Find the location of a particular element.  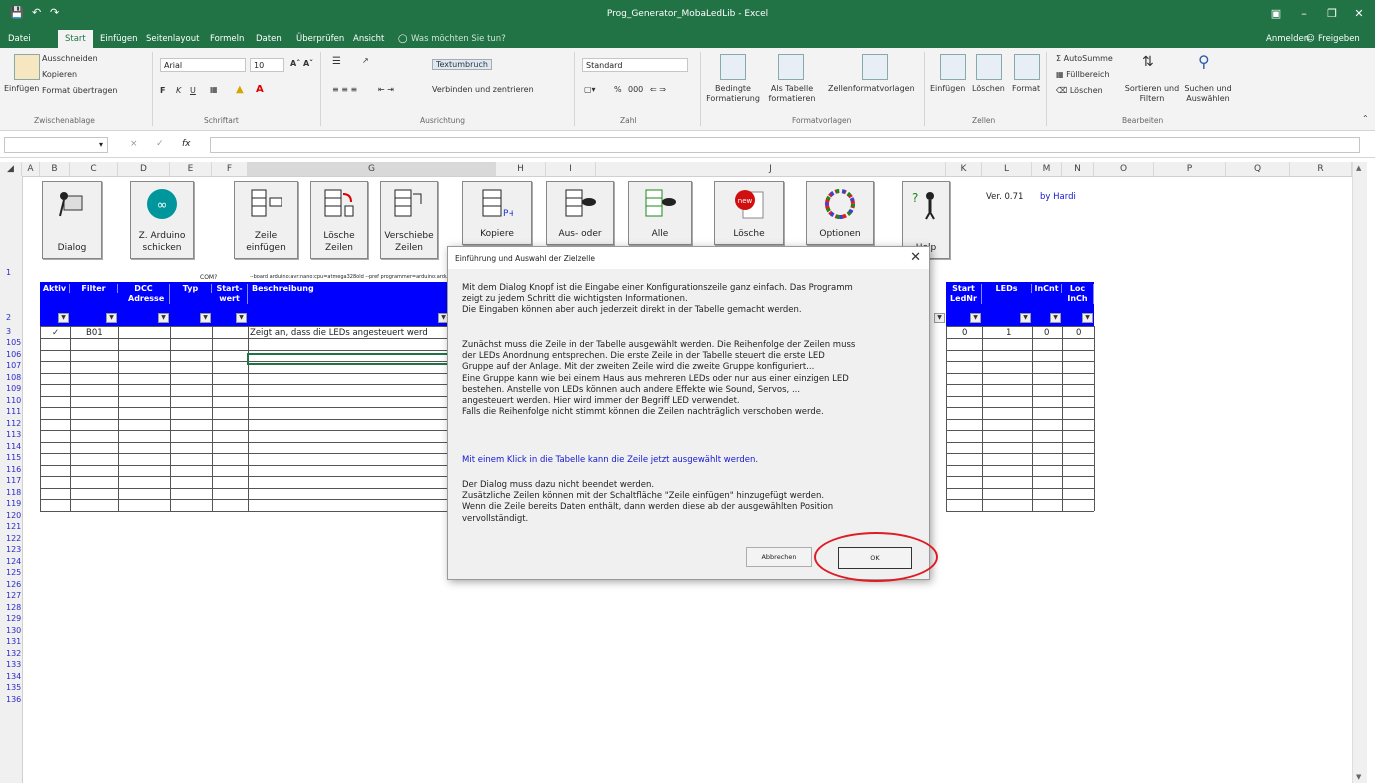

close-button: ✕ is located at coordinates (1359, 14).